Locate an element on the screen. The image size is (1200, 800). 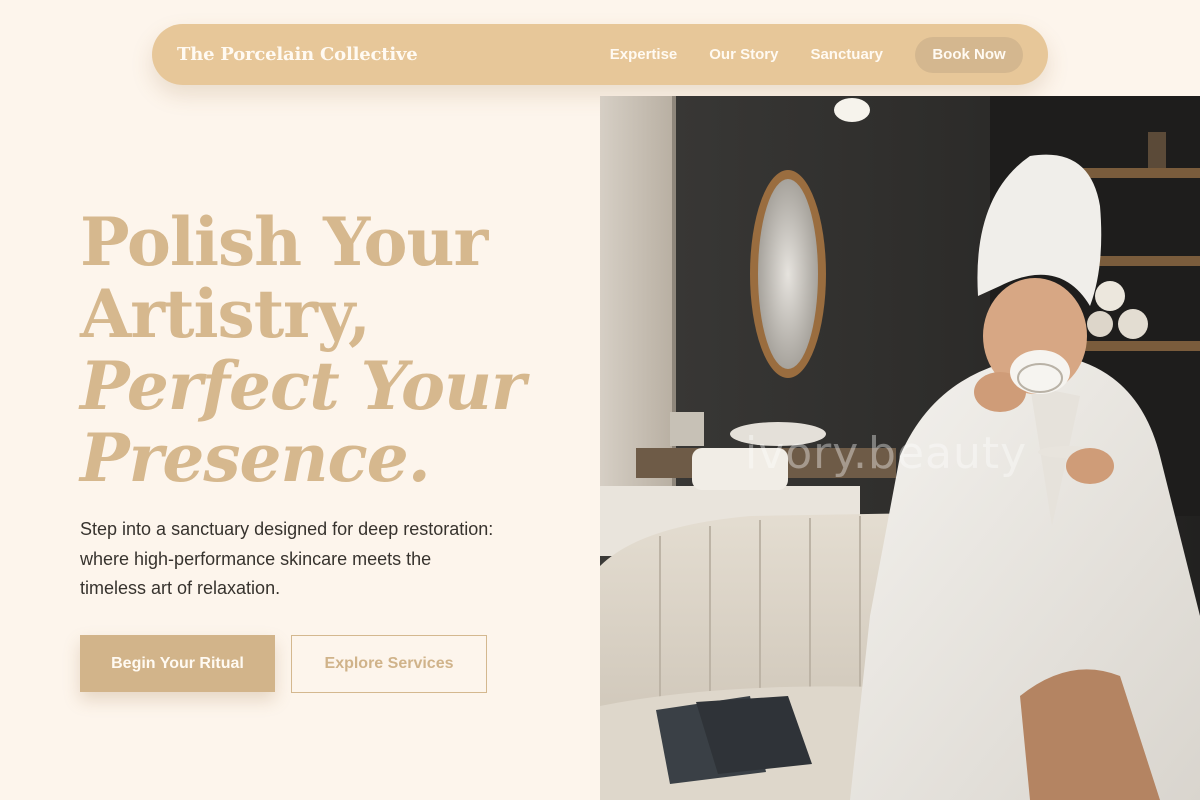
brand-logo: The Porcelain Collective is located at coordinates (297, 54).